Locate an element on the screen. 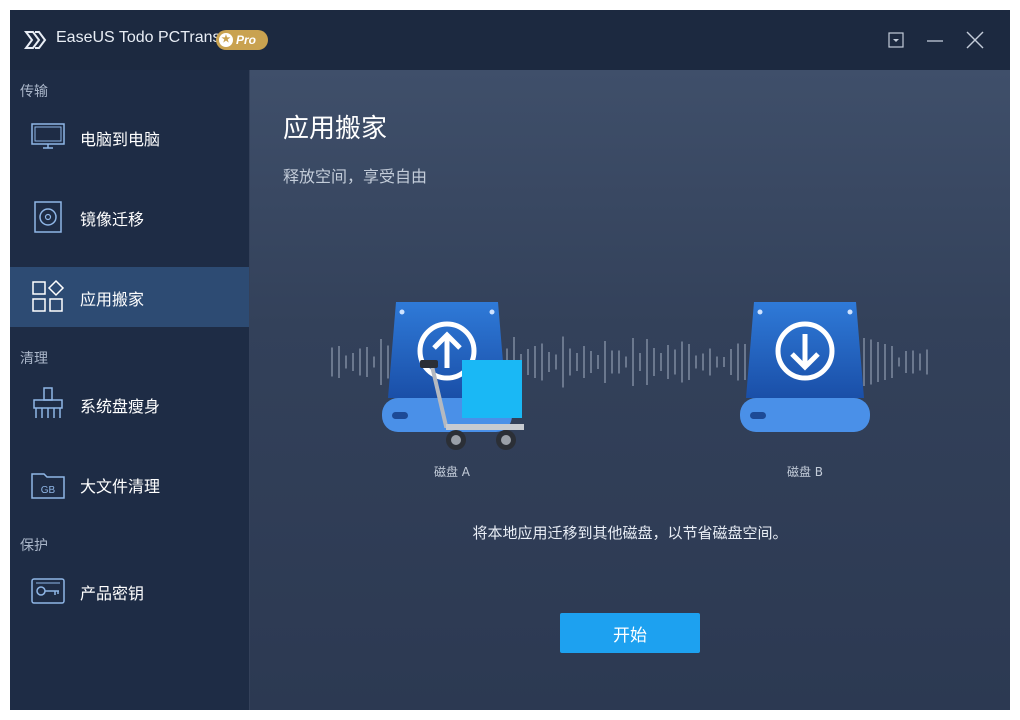 The width and height of the screenshot is (1020, 720). feature-description: 将本地应用迁移到其他磁盘，以节省磁盘空间。 is located at coordinates (630, 533).